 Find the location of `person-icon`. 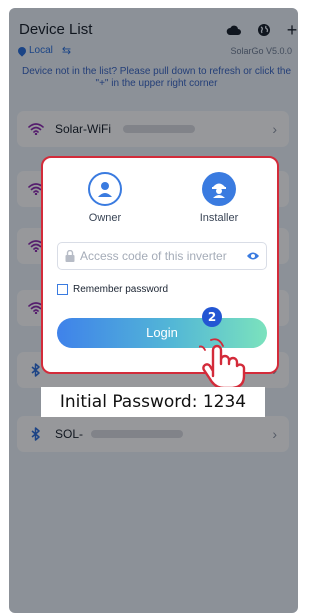

person-icon is located at coordinates (105, 189).